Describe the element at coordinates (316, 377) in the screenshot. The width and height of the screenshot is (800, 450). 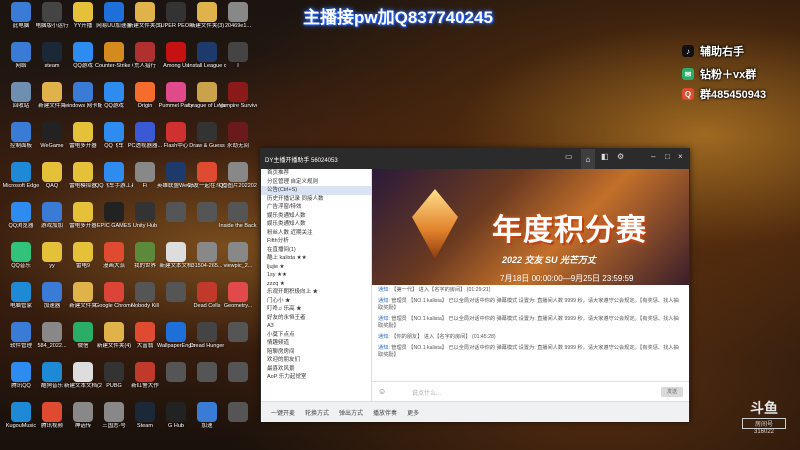
I see `room-list-item: AoP 乐力起觉室` at that location.